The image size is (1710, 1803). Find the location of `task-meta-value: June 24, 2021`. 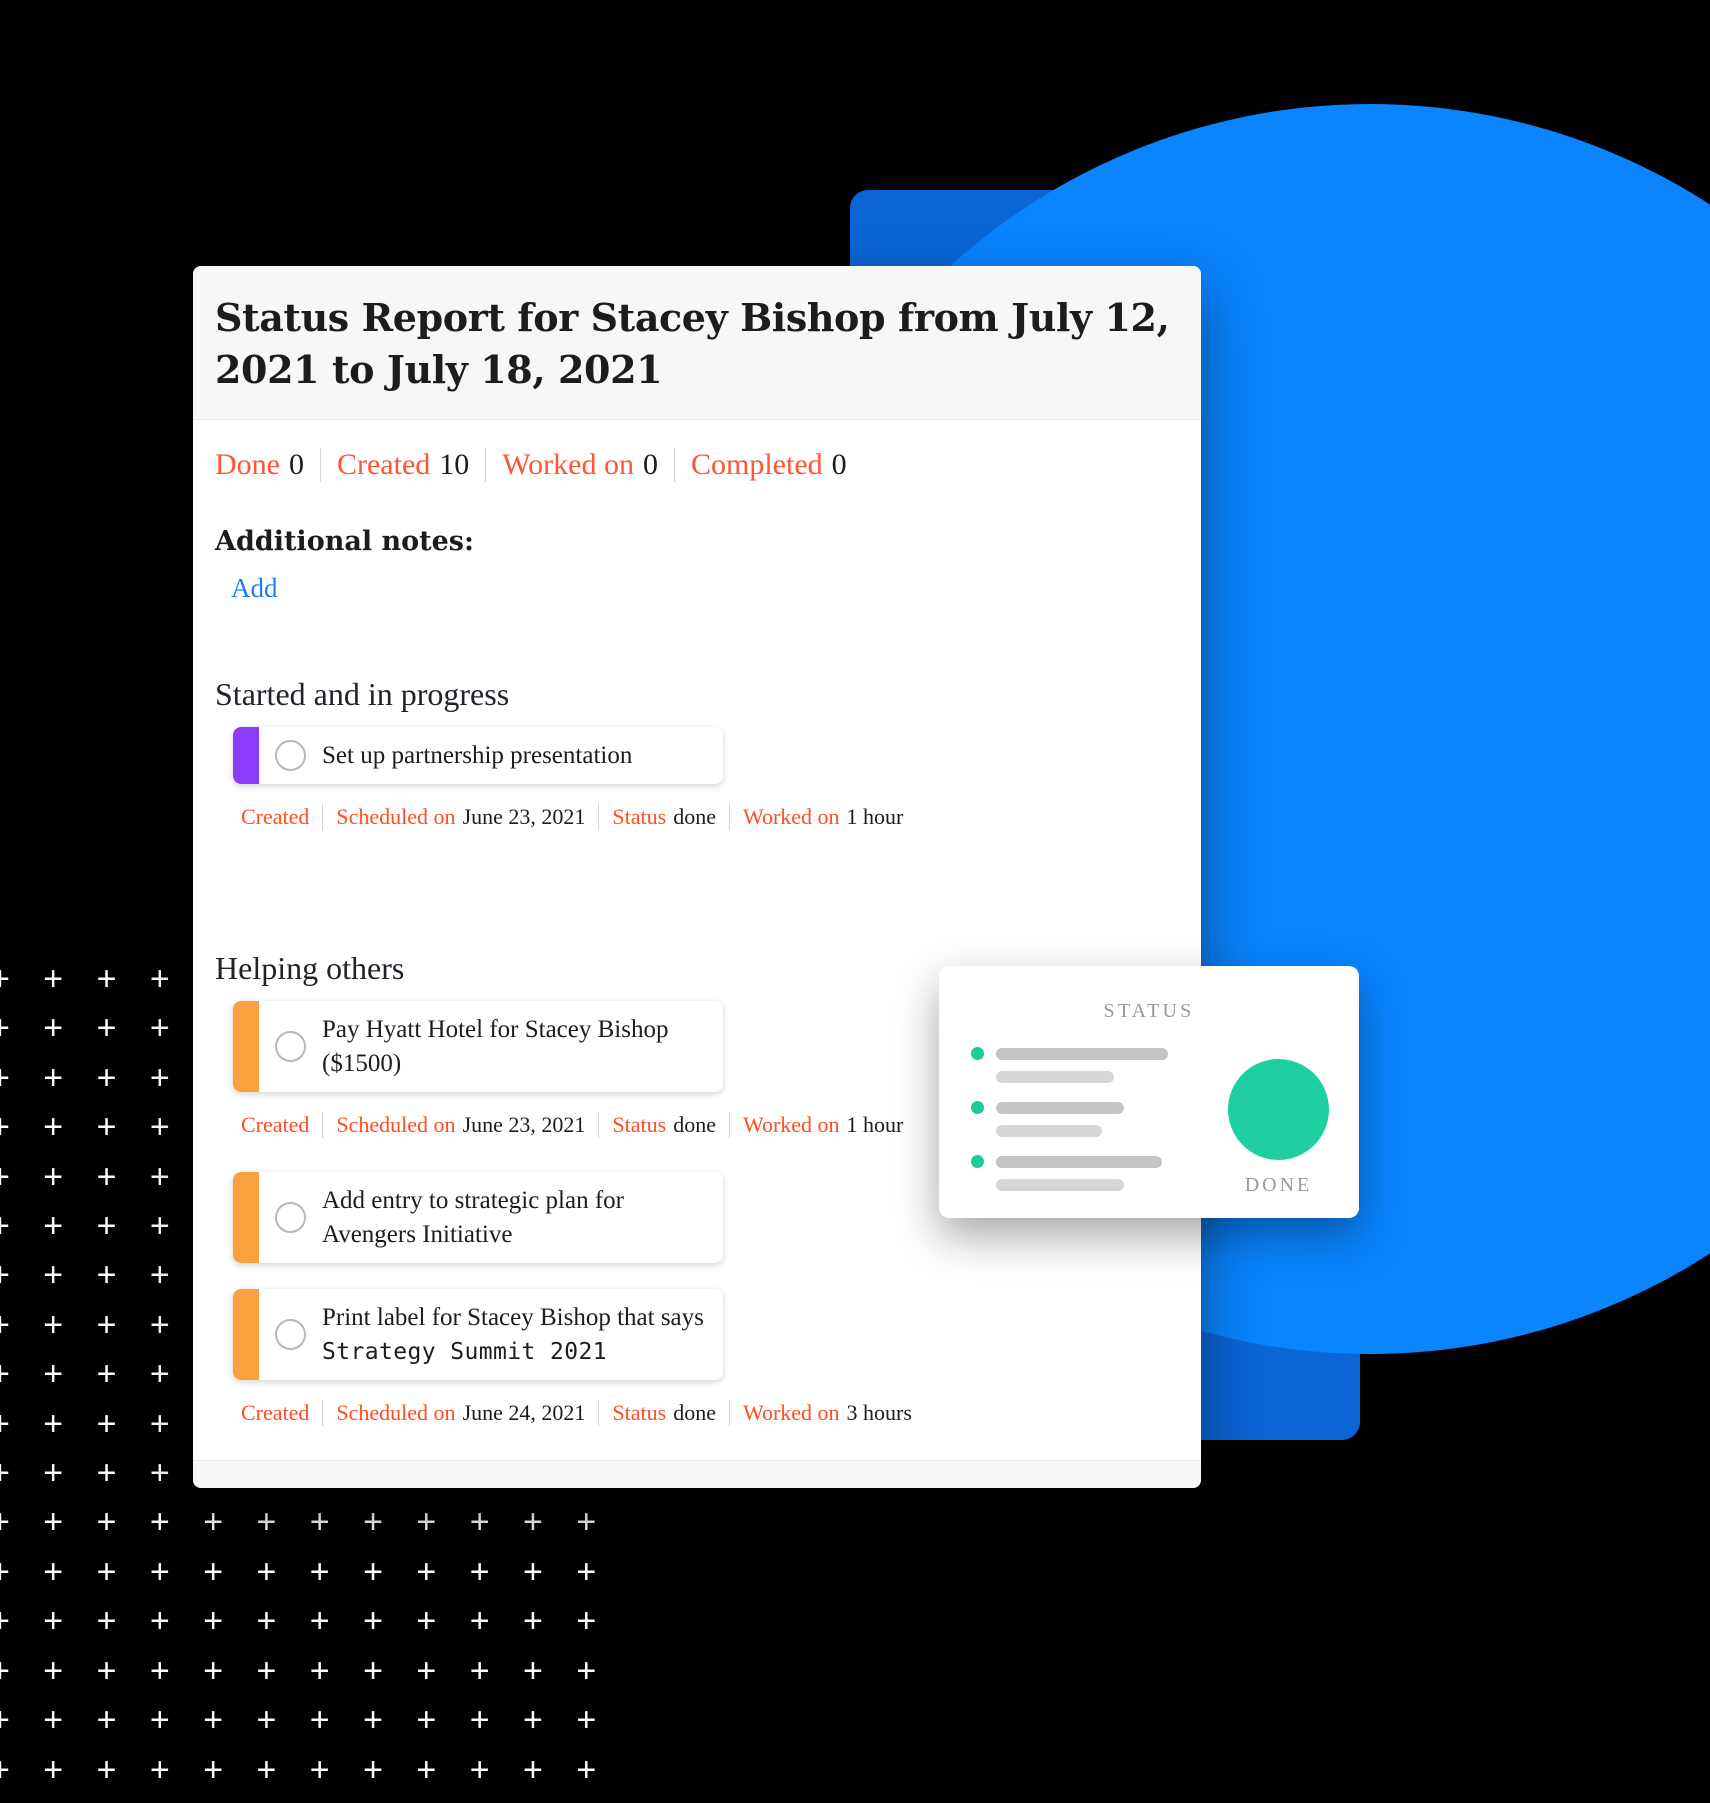

task-meta-value: June 24, 2021 is located at coordinates (524, 1413).